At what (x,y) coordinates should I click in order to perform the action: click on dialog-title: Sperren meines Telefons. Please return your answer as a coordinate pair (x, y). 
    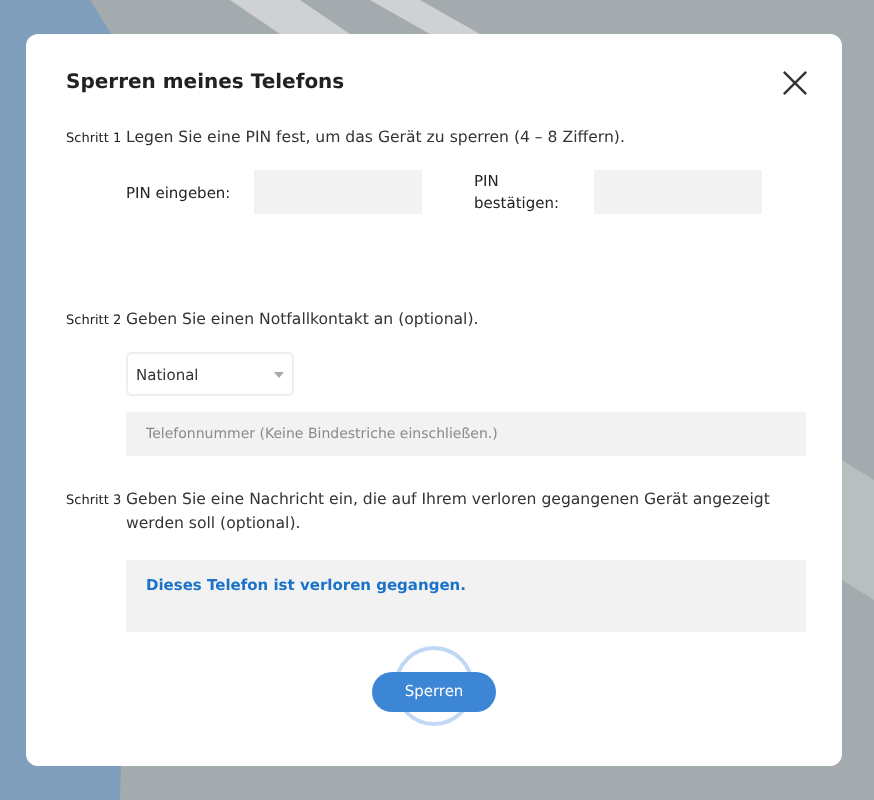
    Looking at the image, I should click on (205, 82).